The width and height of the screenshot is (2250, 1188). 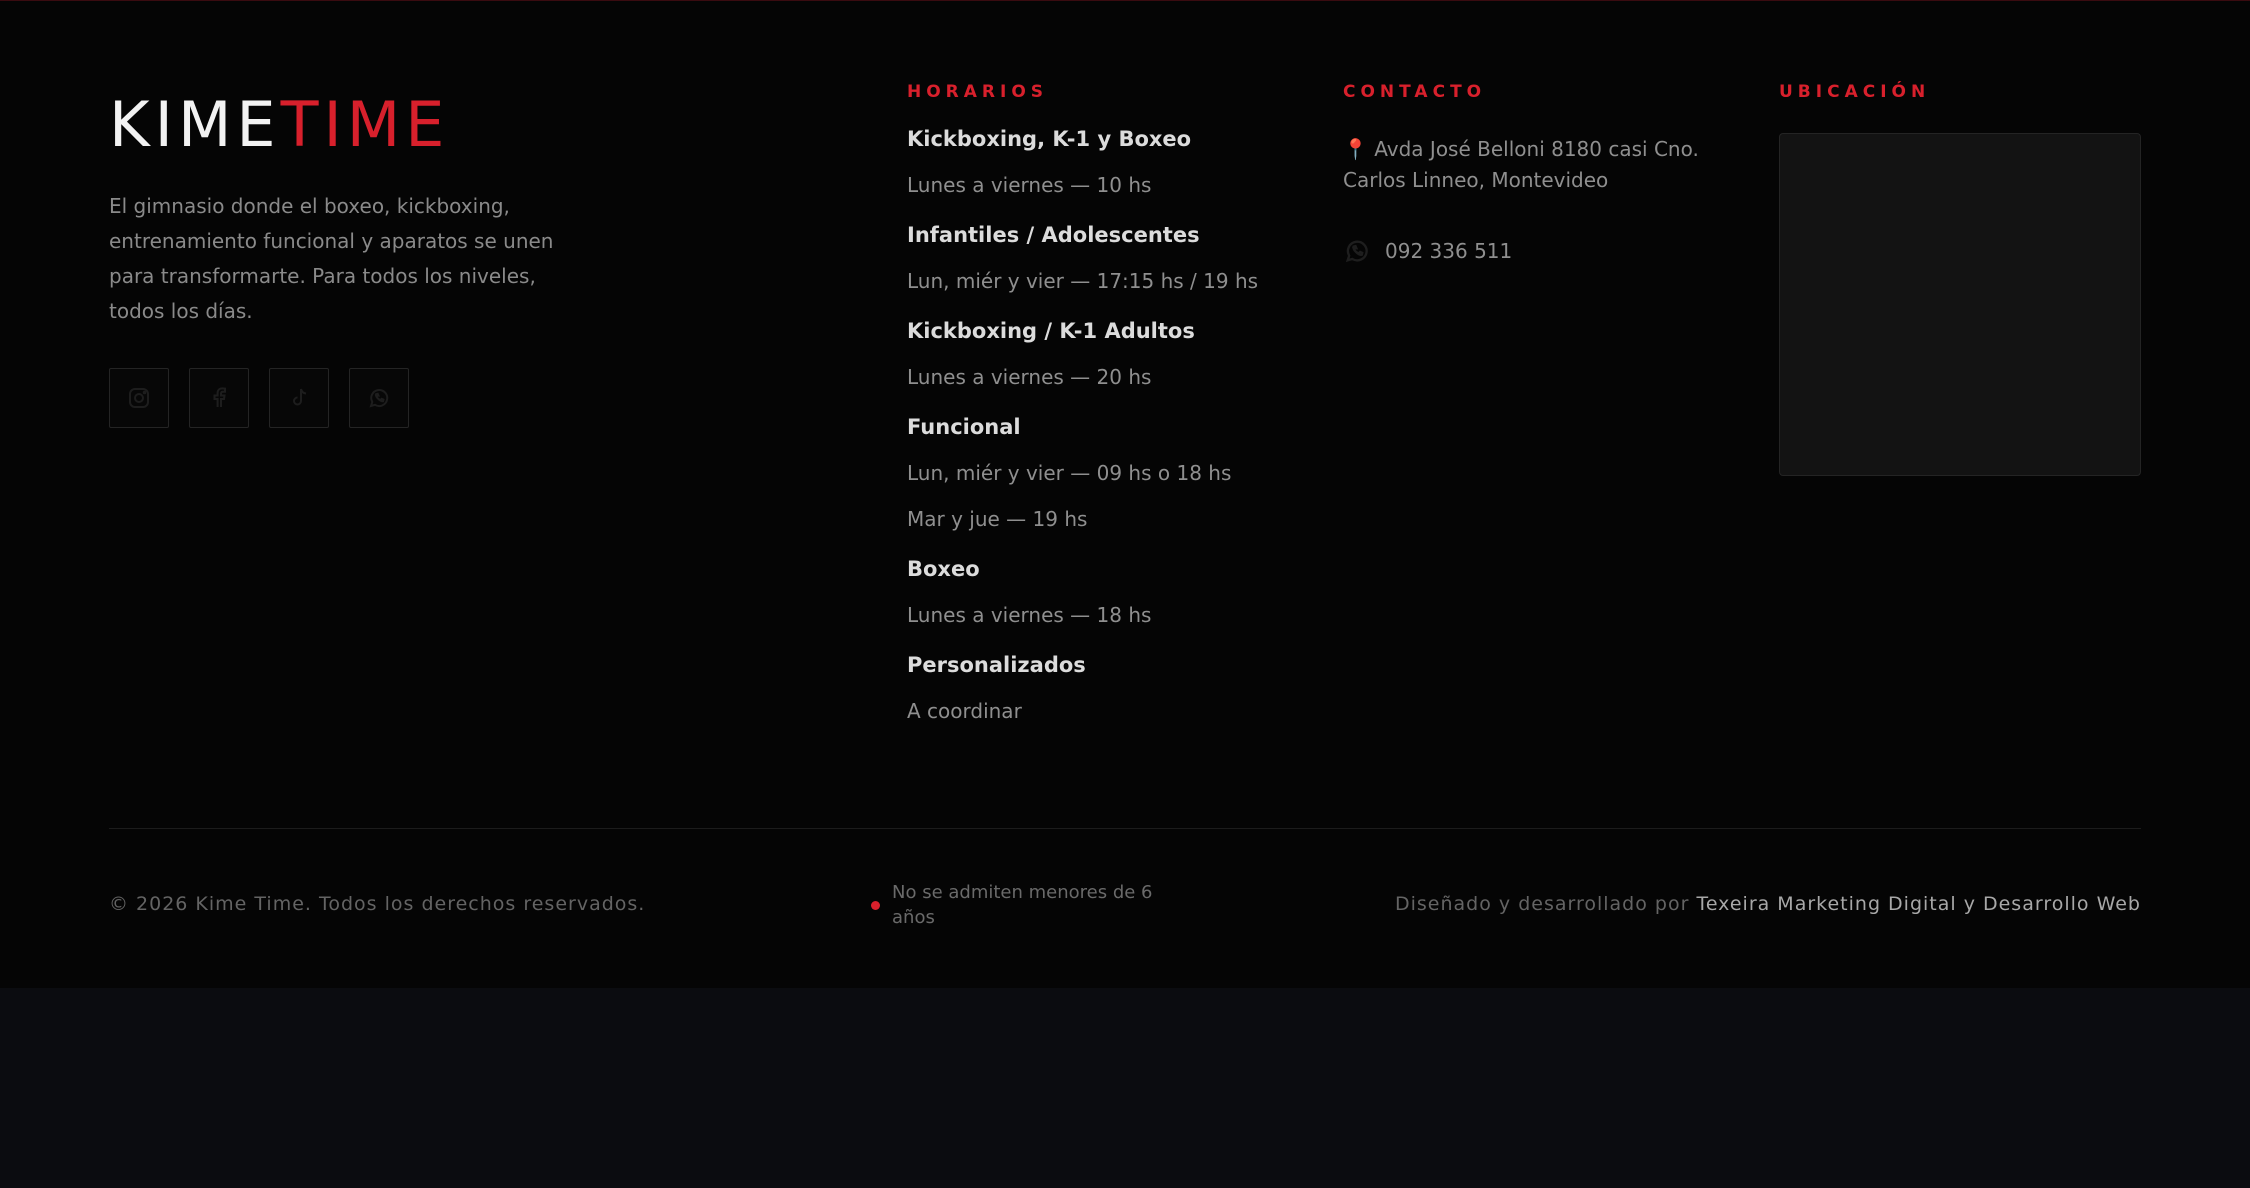 I want to click on schedule-line: Mar y jue — 19 hs, so click(x=997, y=519).